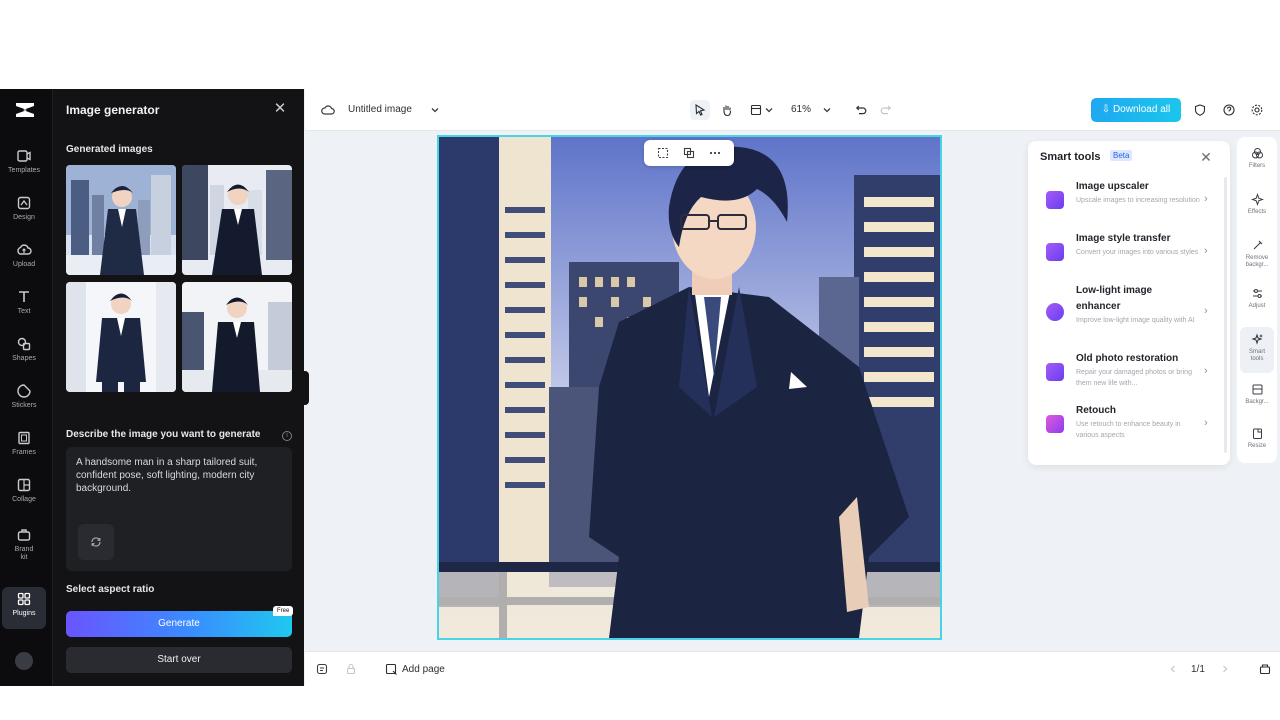  Describe the element at coordinates (24, 311) in the screenshot. I see `rail-item-label: Text` at that location.